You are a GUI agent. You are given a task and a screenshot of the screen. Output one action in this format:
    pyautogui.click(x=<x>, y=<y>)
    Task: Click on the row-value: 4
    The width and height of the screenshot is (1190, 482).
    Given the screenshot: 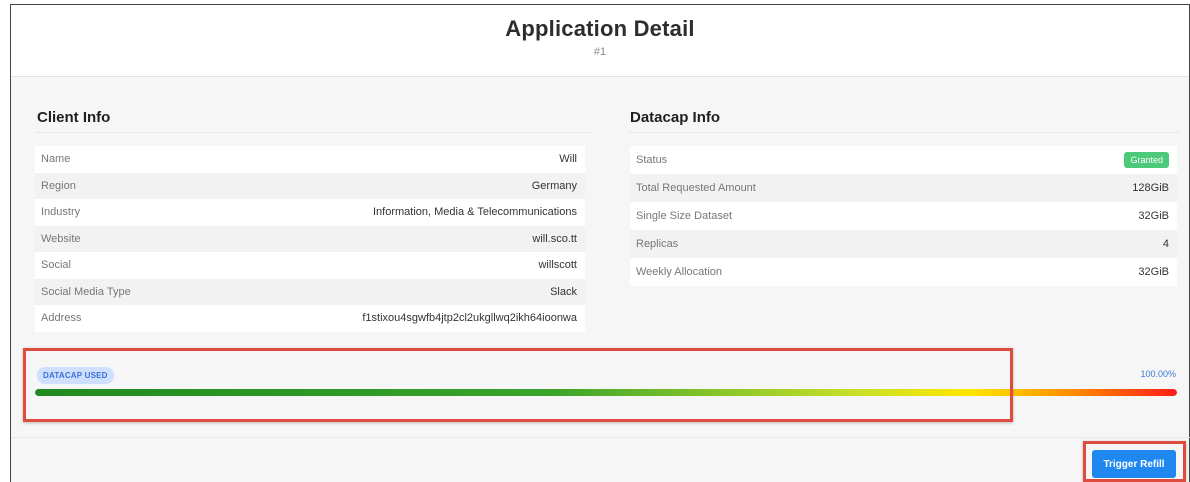 What is the action you would take?
    pyautogui.click(x=1165, y=244)
    